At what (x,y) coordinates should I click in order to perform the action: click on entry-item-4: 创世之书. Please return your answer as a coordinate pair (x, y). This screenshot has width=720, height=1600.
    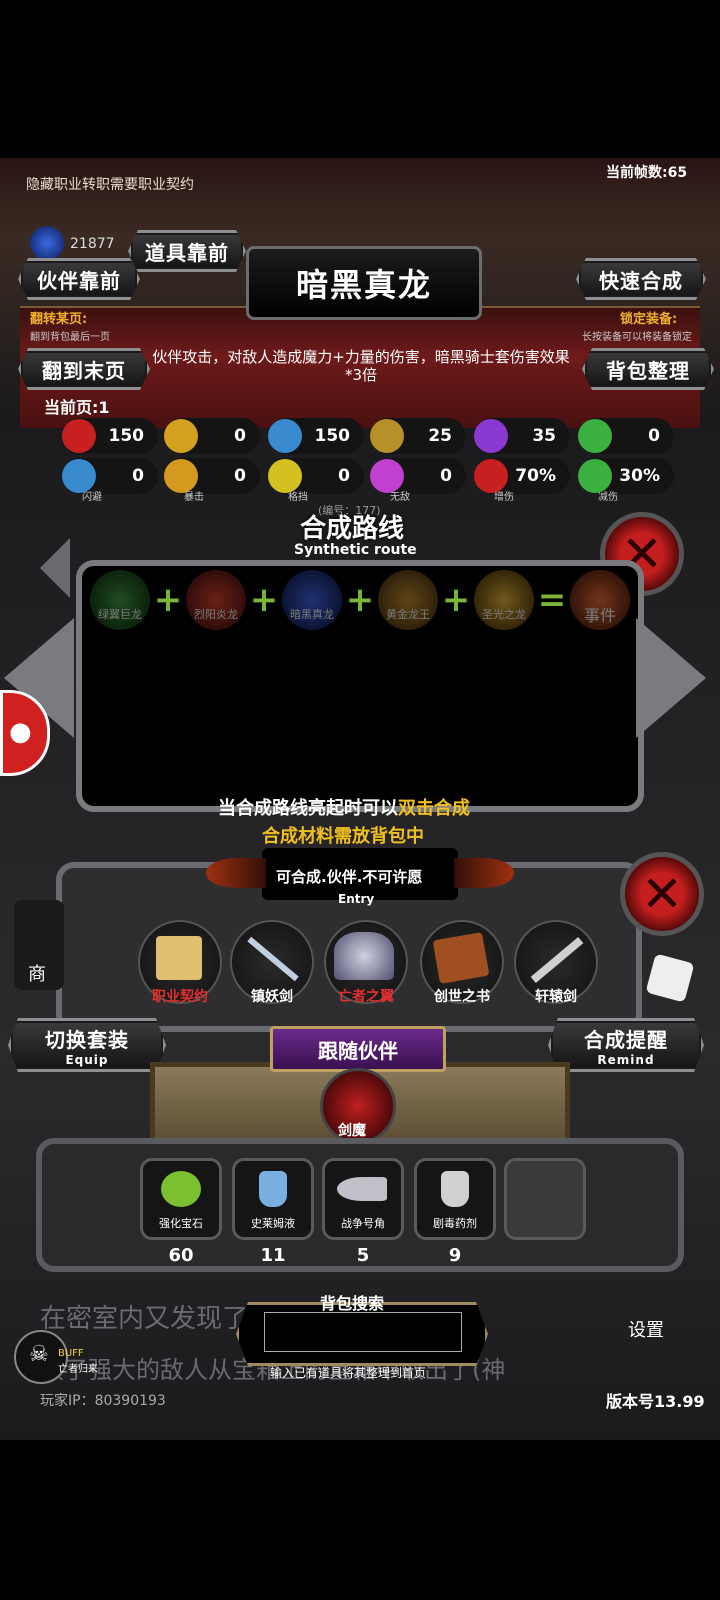
    Looking at the image, I should click on (462, 962).